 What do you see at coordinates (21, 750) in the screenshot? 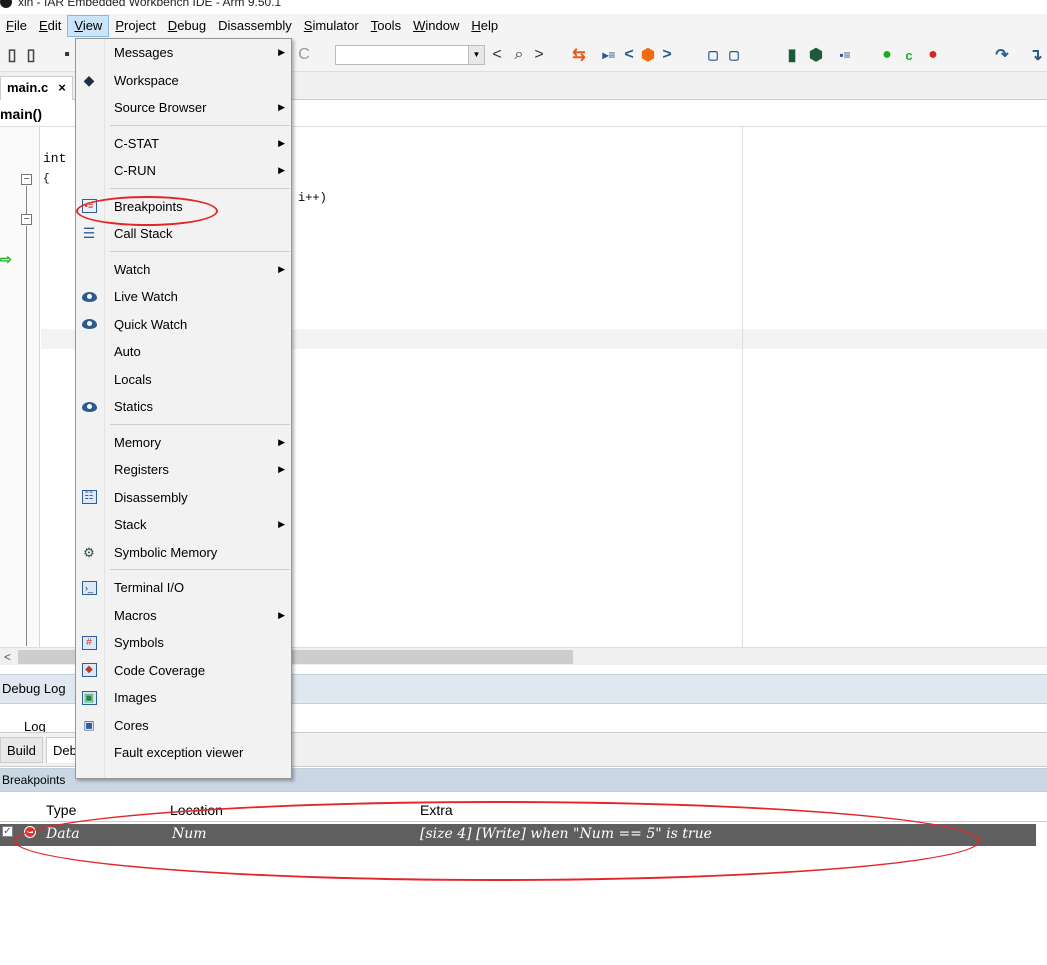
I see `tab-build: Build` at bounding box center [21, 750].